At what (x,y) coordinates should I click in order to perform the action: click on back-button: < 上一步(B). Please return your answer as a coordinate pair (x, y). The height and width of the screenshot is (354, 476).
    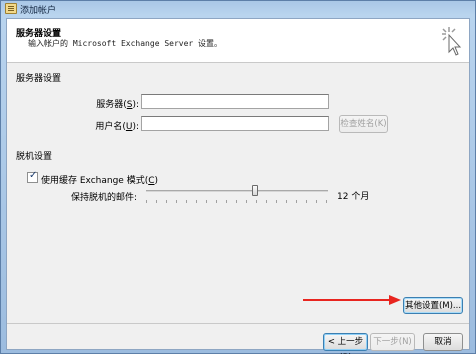
    Looking at the image, I should click on (345, 343).